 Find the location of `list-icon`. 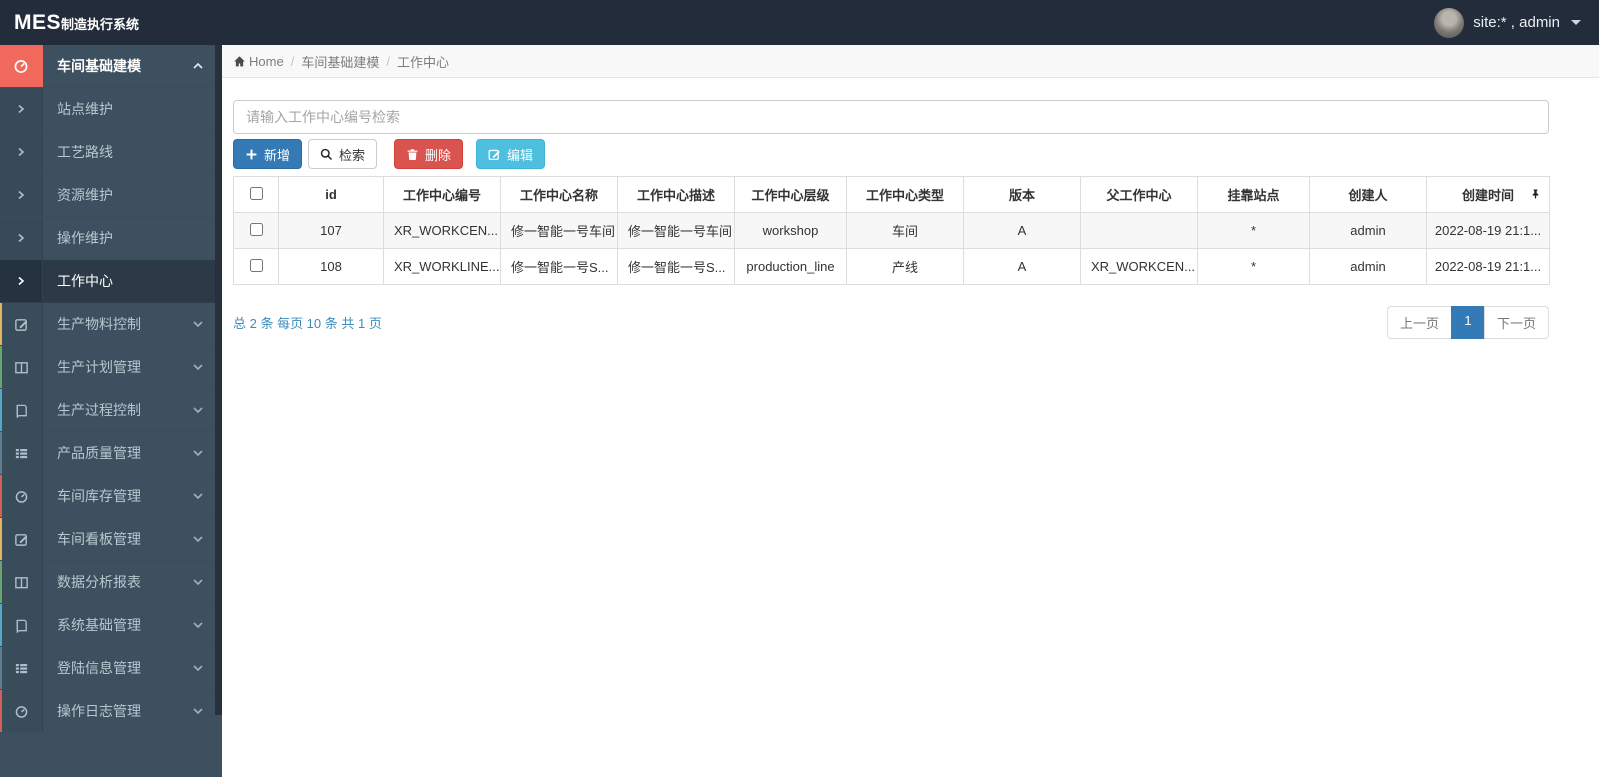

list-icon is located at coordinates (21, 668).